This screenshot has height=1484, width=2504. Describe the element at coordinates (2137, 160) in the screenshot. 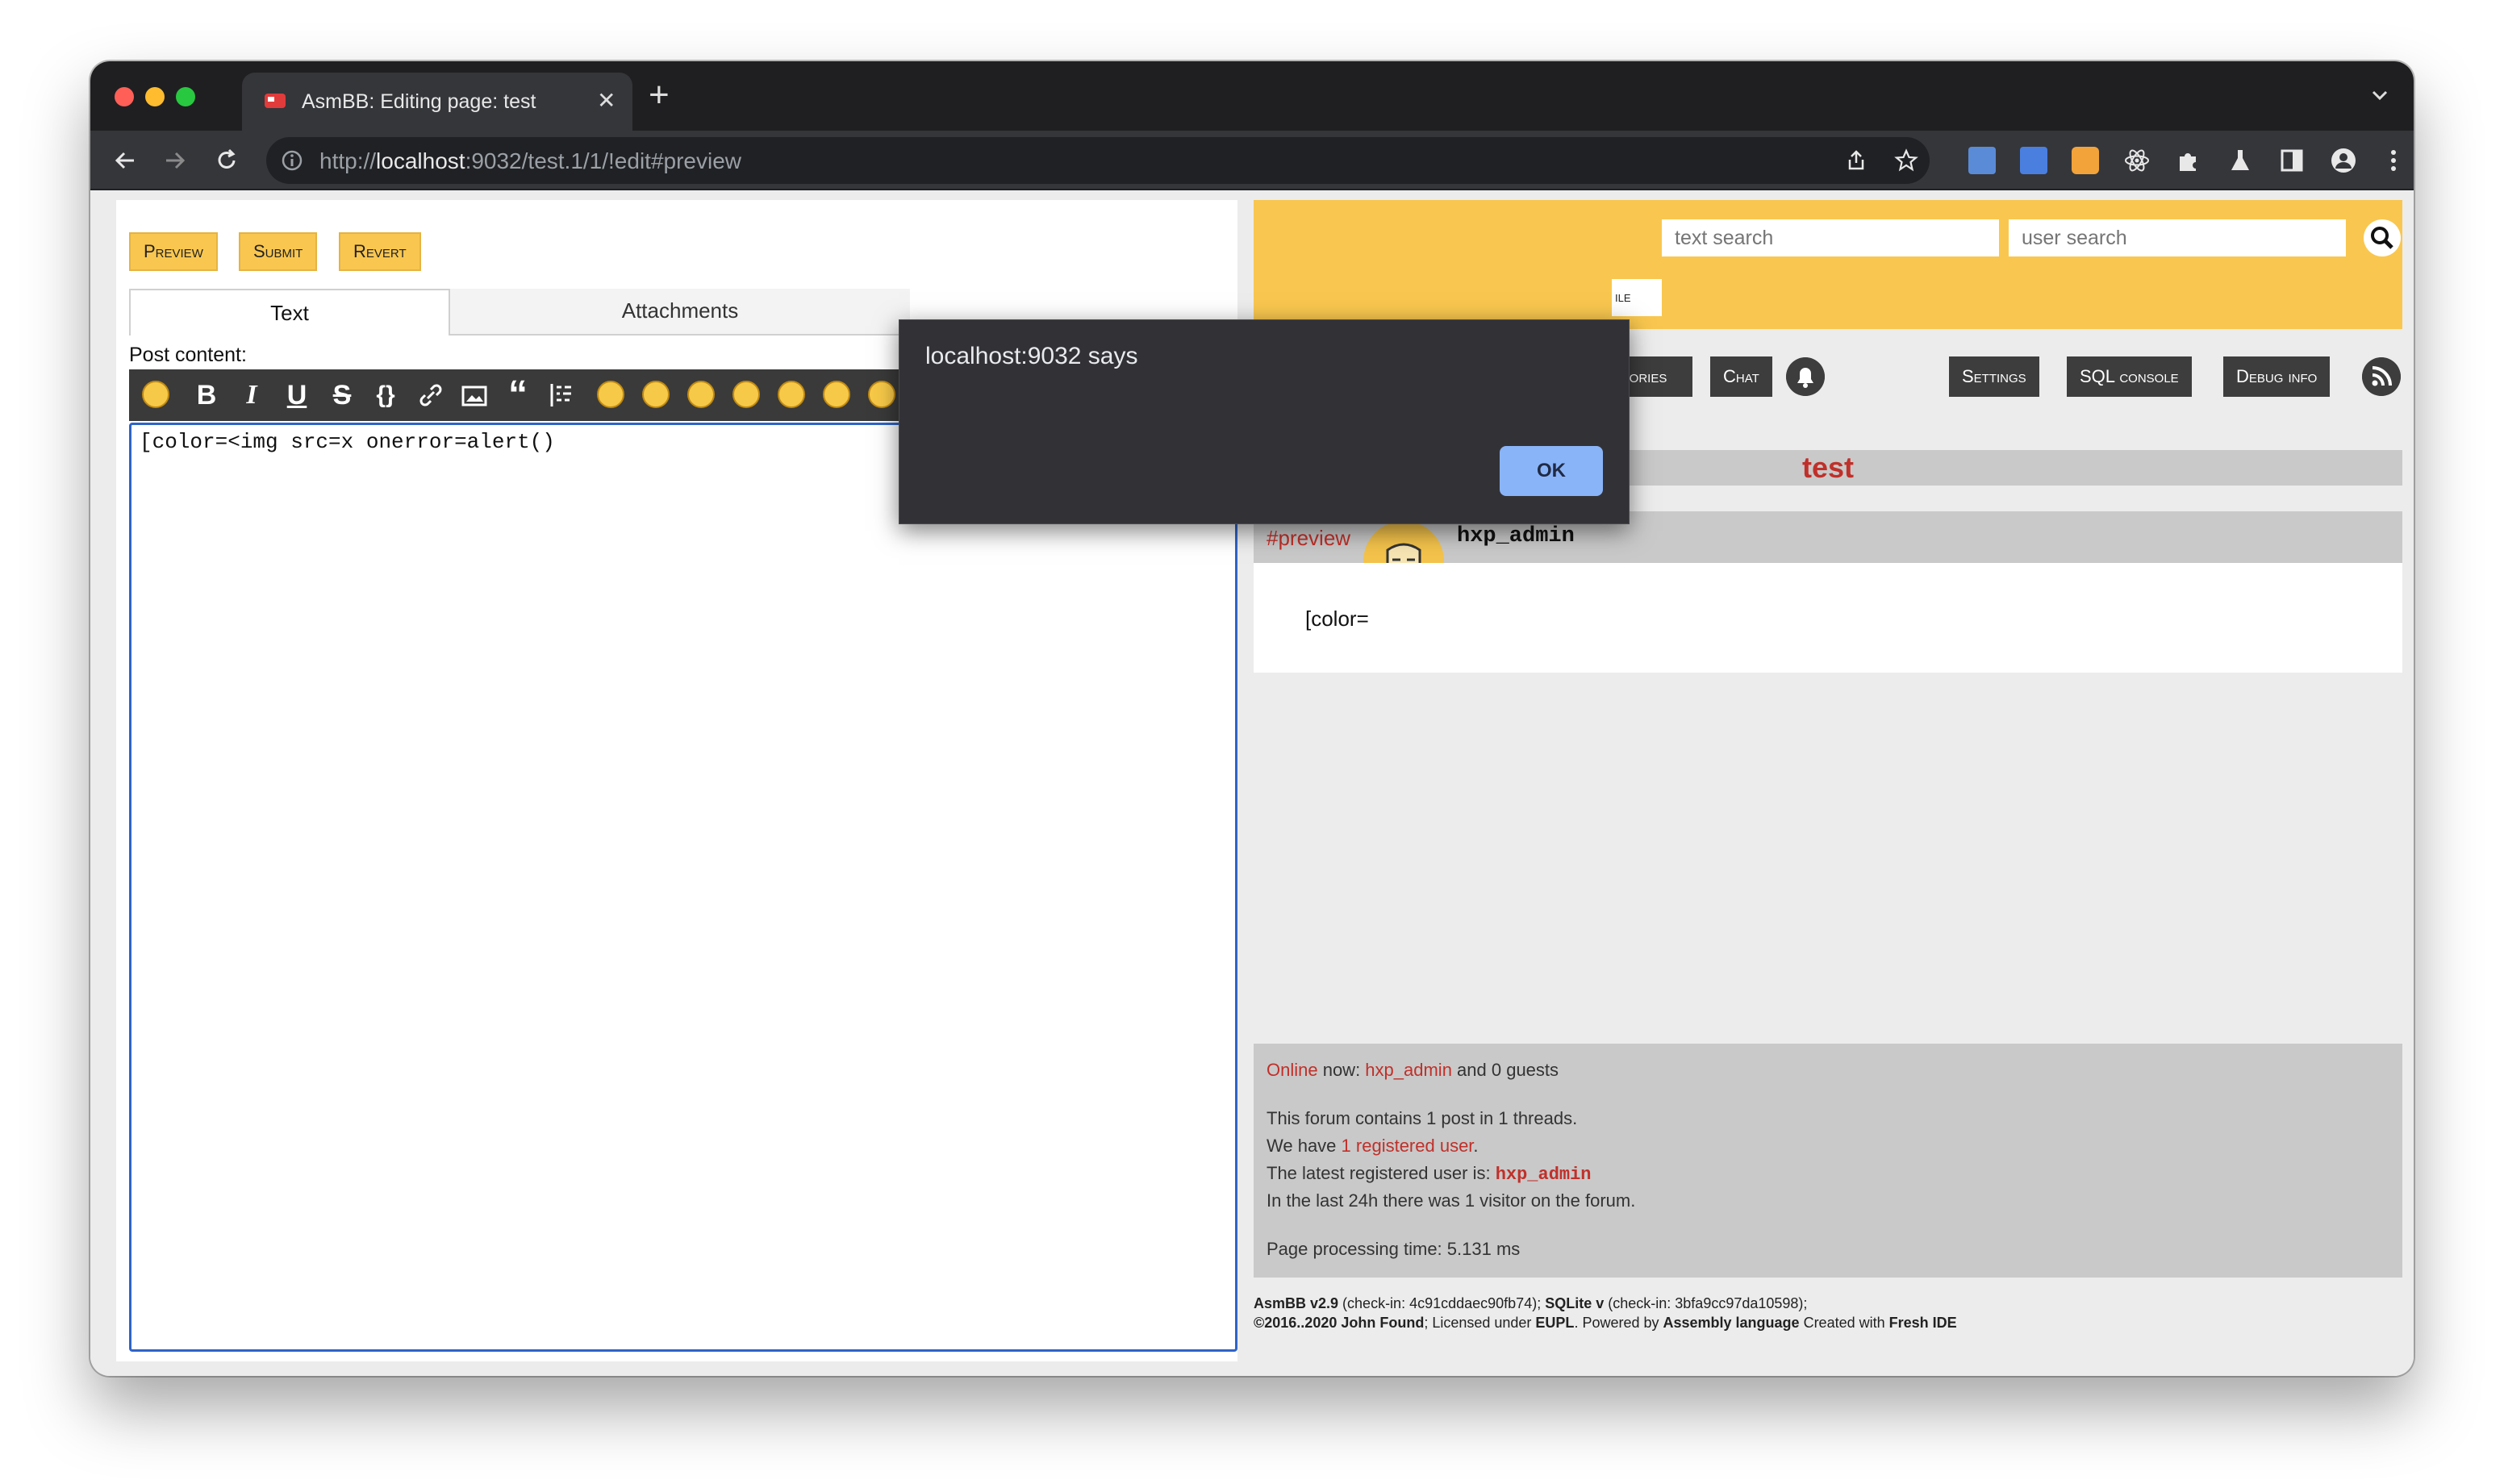

I see `react-devtools-icon` at that location.